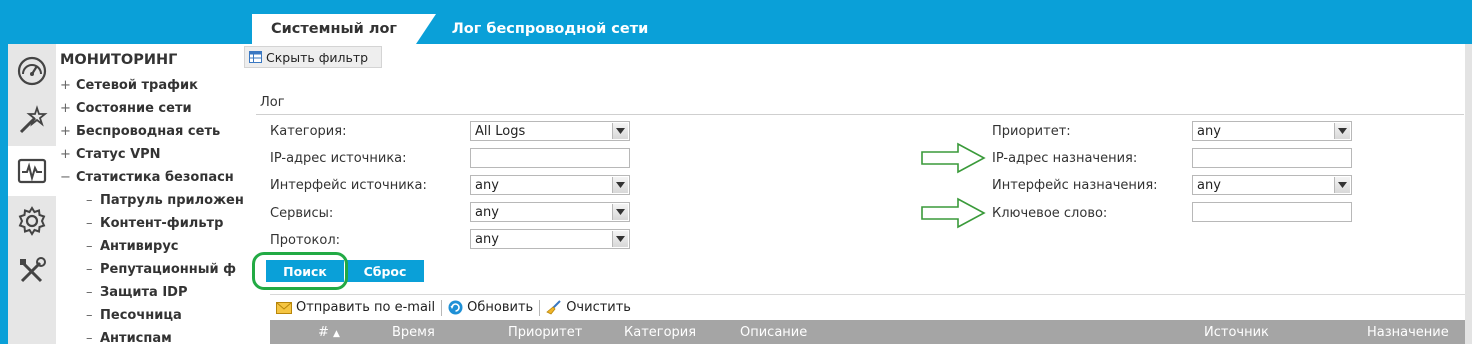  I want to click on protocol-select: any, so click(550, 239).